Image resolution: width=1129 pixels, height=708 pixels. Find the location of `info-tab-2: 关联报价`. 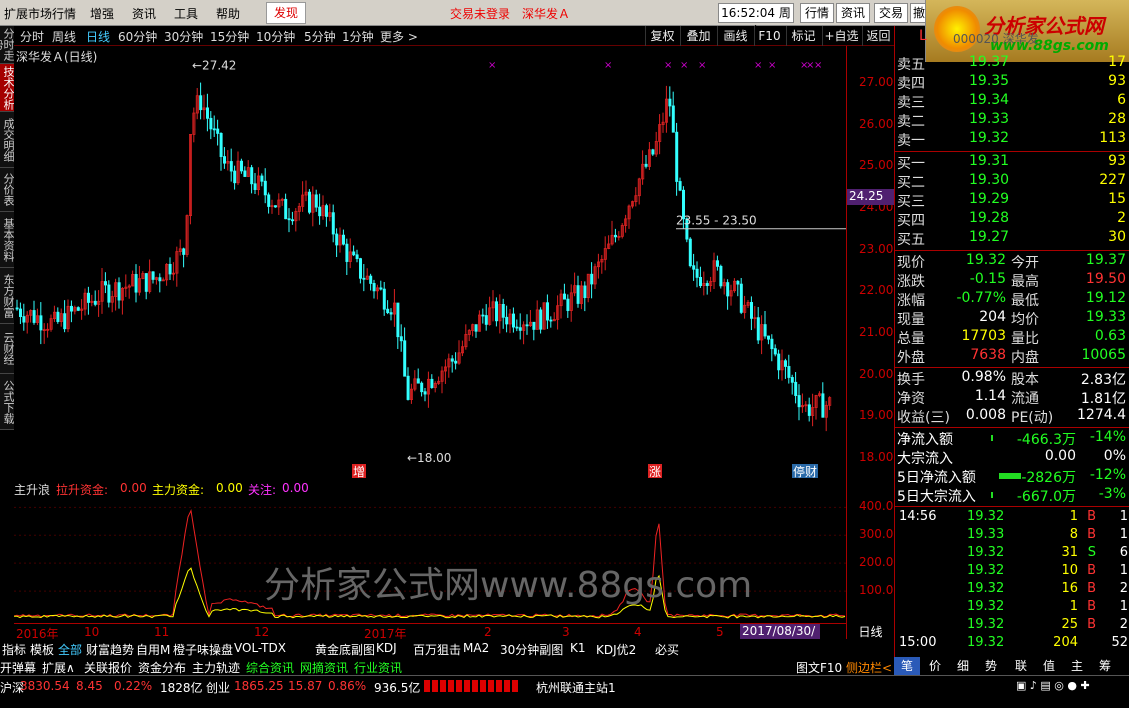

info-tab-2: 关联报价 is located at coordinates (108, 667).